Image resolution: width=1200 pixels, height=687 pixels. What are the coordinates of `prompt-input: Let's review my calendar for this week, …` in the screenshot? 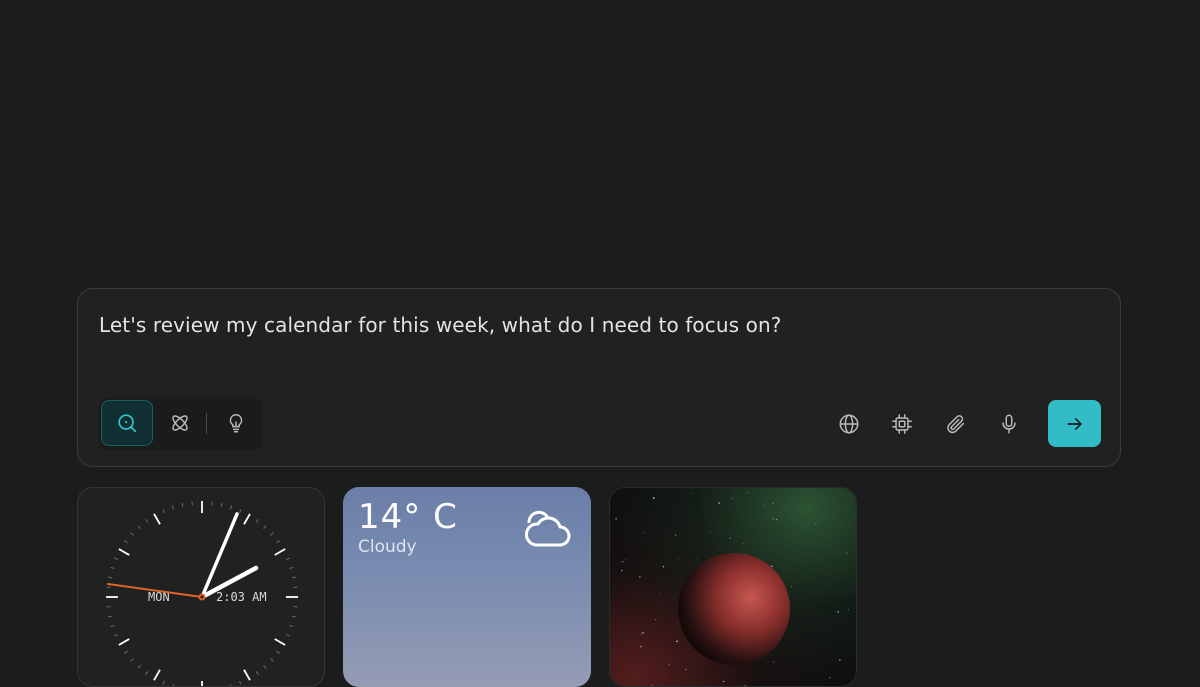 It's located at (440, 325).